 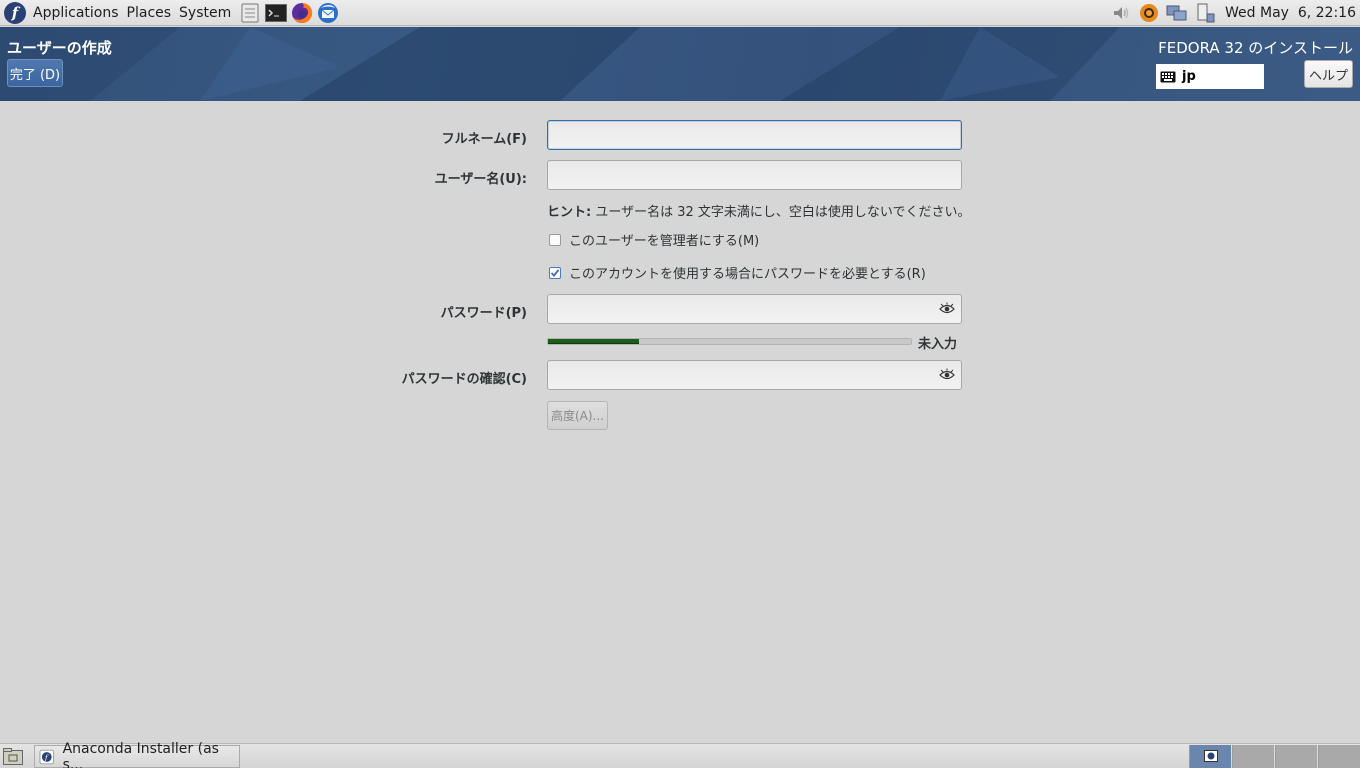 I want to click on admin-checkbox, so click(x=555, y=239).